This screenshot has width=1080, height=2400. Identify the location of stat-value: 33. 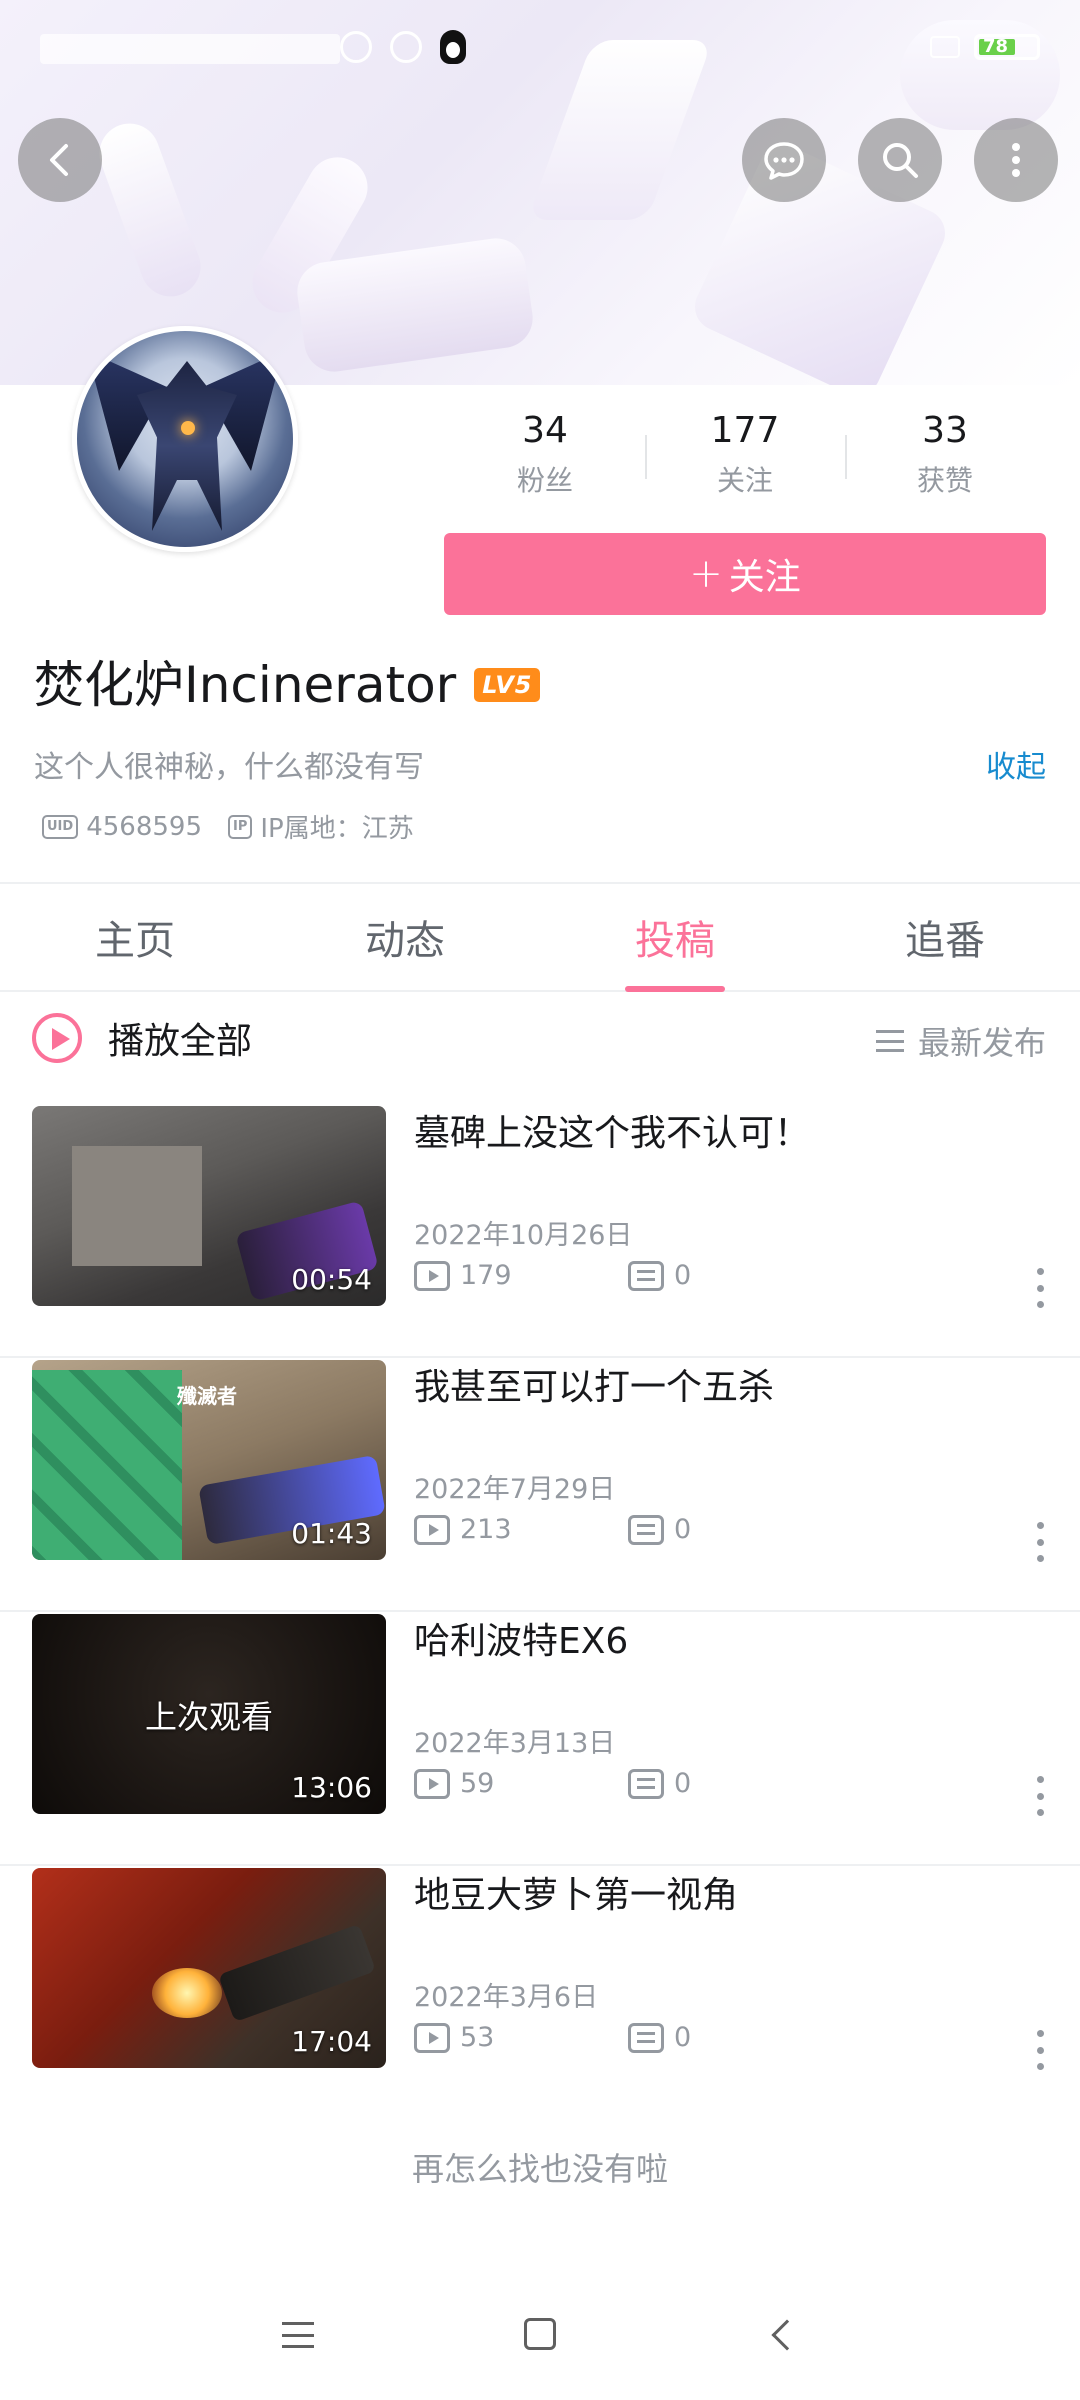
(945, 430).